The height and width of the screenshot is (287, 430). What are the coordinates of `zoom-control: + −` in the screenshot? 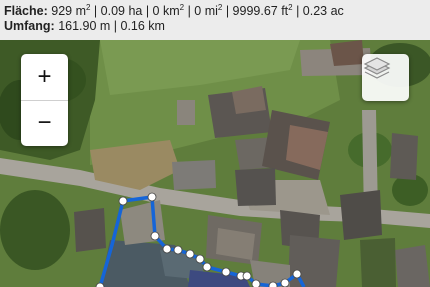 It's located at (44, 100).